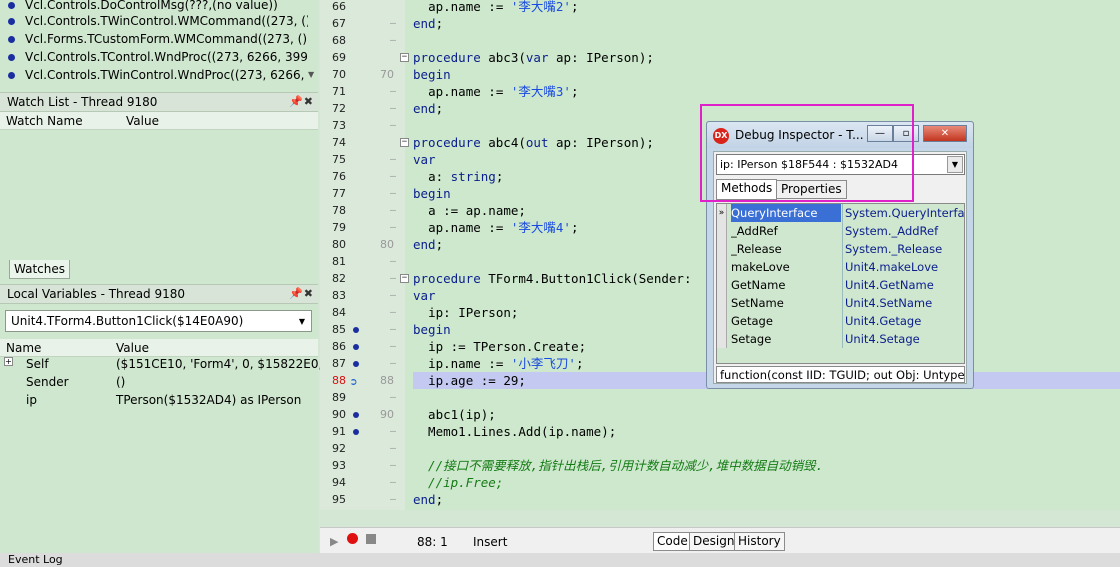 The image size is (1120, 567). Describe the element at coordinates (720, 414) in the screenshot. I see `code-line: 90 90 abc1(ip);` at that location.